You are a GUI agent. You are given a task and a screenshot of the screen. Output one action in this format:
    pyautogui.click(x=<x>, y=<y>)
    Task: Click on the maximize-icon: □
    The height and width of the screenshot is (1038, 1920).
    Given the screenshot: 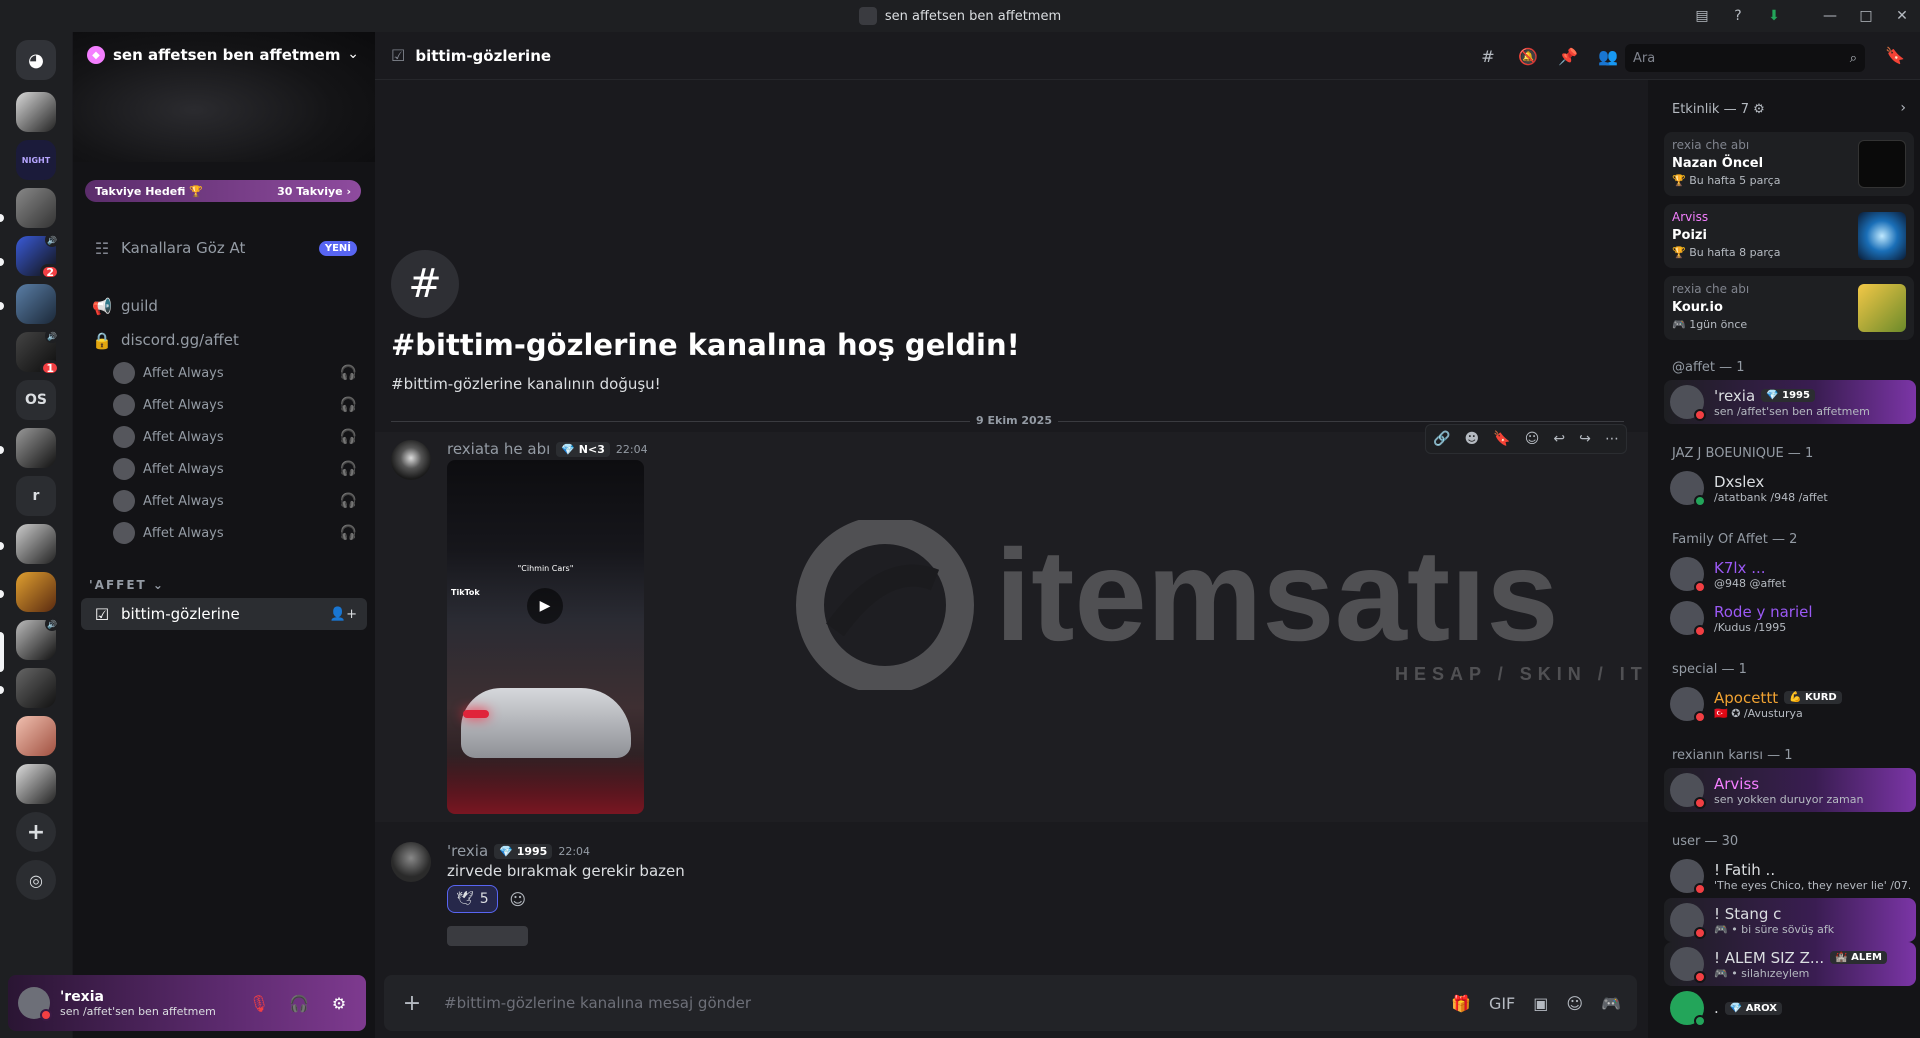 What is the action you would take?
    pyautogui.click(x=1866, y=16)
    